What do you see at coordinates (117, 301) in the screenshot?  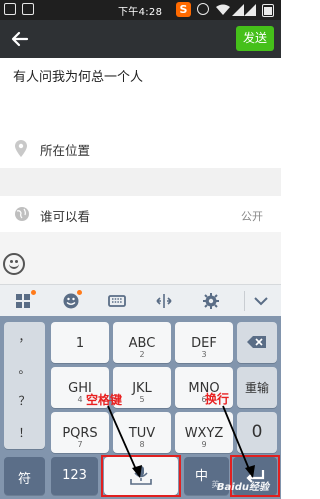 I see `keyboard-icon` at bounding box center [117, 301].